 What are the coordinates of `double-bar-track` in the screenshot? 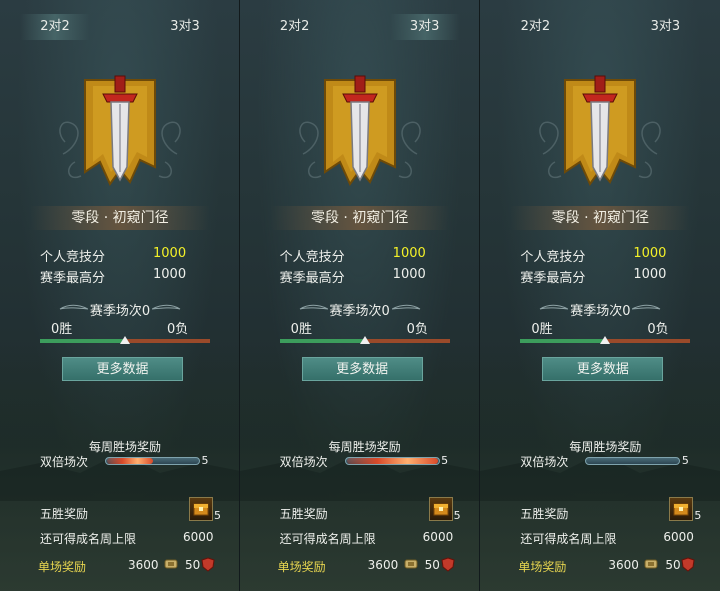 It's located at (633, 461).